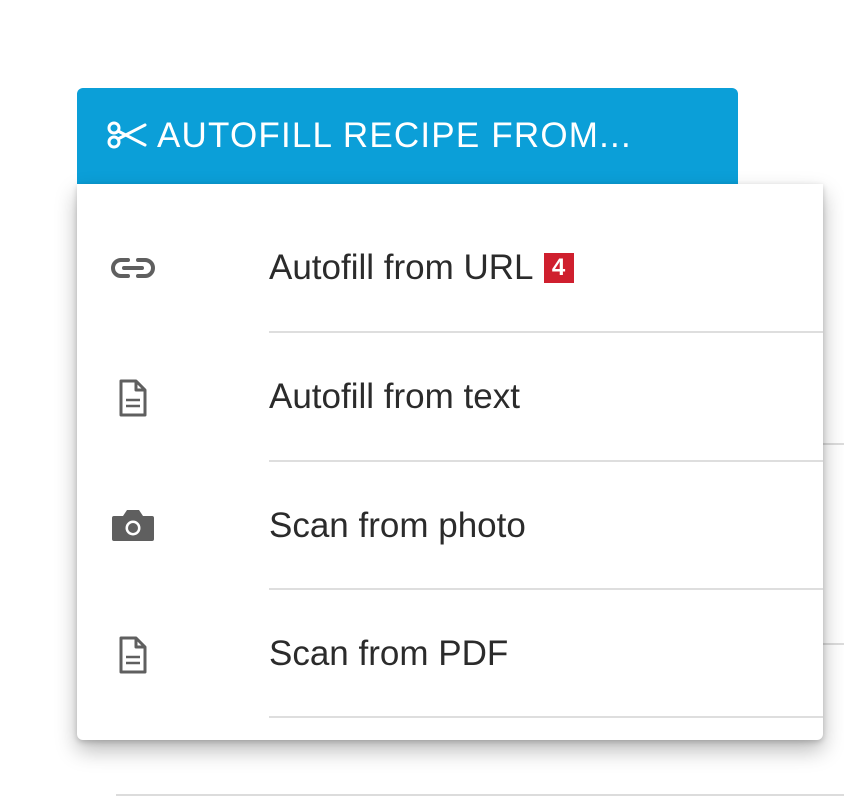 This screenshot has height=798, width=844. What do you see at coordinates (397, 525) in the screenshot?
I see `menu-item-label: Scan from photo` at bounding box center [397, 525].